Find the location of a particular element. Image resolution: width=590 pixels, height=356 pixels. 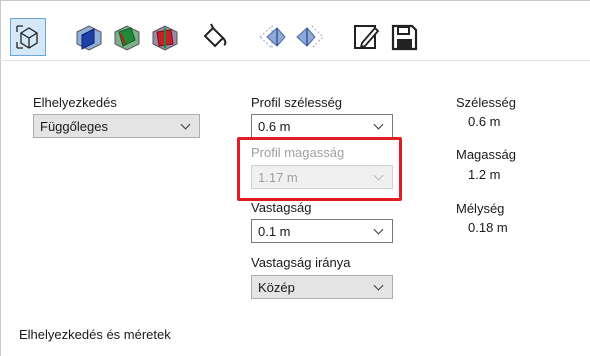

box-view-button is located at coordinates (28, 37).